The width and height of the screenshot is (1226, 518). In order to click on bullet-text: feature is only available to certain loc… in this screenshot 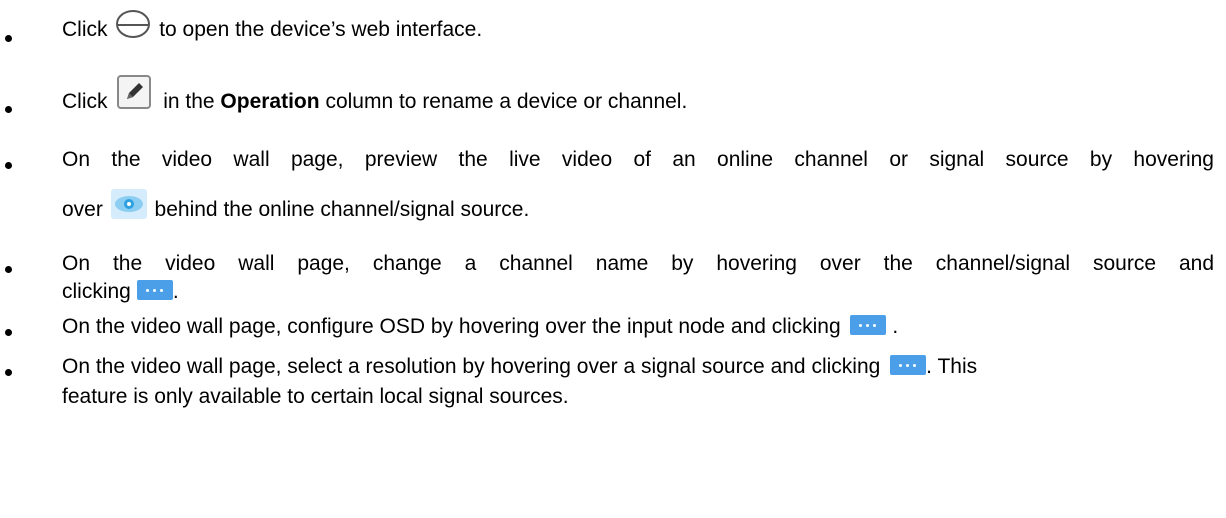, I will do `click(315, 396)`.